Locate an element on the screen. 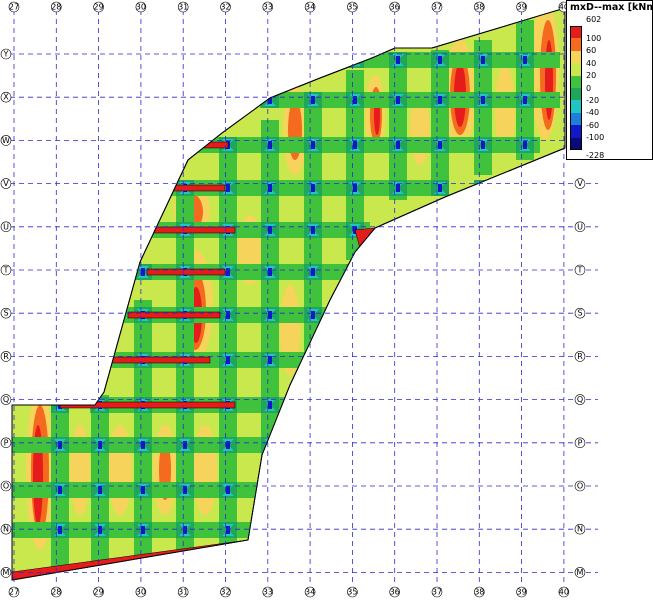 The width and height of the screenshot is (653, 600). grid-column-label-bottom: 35 is located at coordinates (352, 592).